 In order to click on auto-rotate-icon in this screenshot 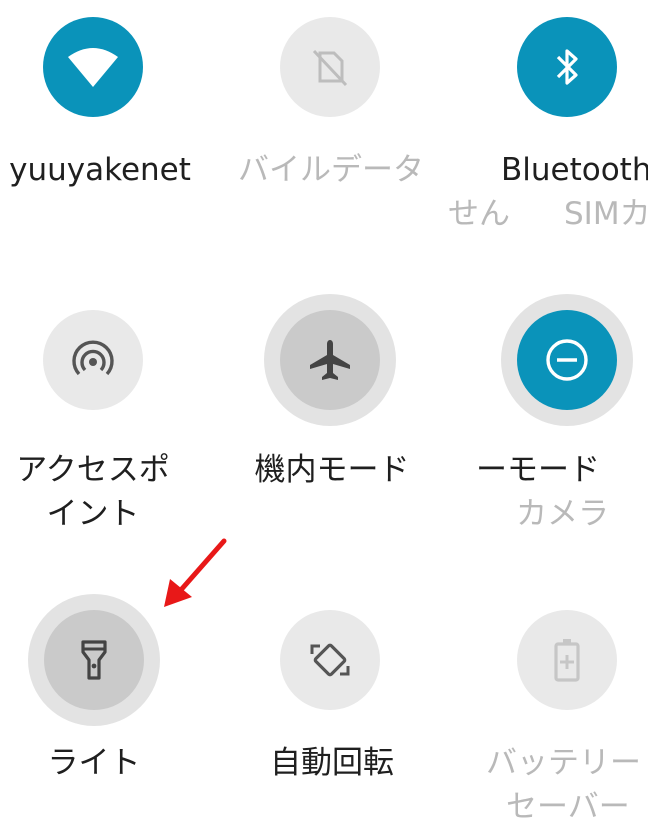, I will do `click(330, 660)`.